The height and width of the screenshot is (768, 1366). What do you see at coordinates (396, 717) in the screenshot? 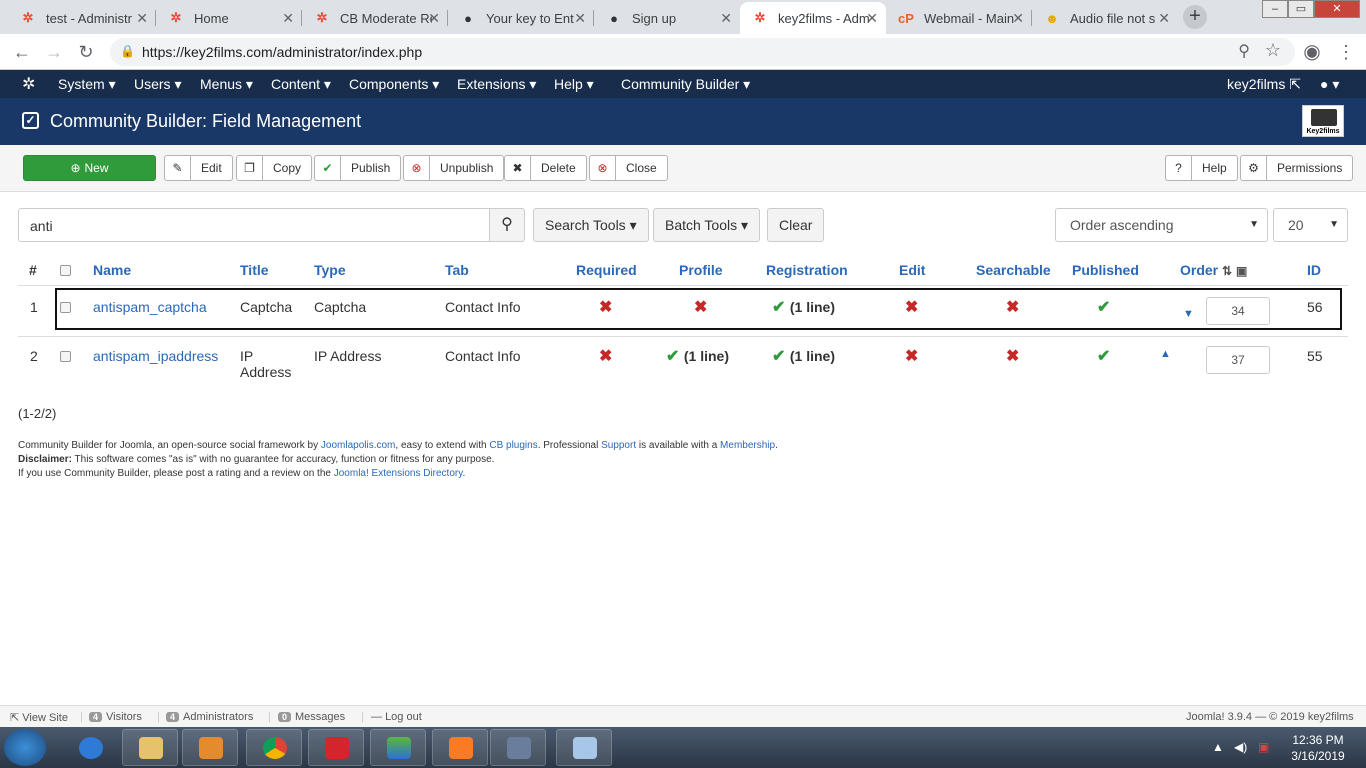
I see `logout-link: — Log out` at bounding box center [396, 717].